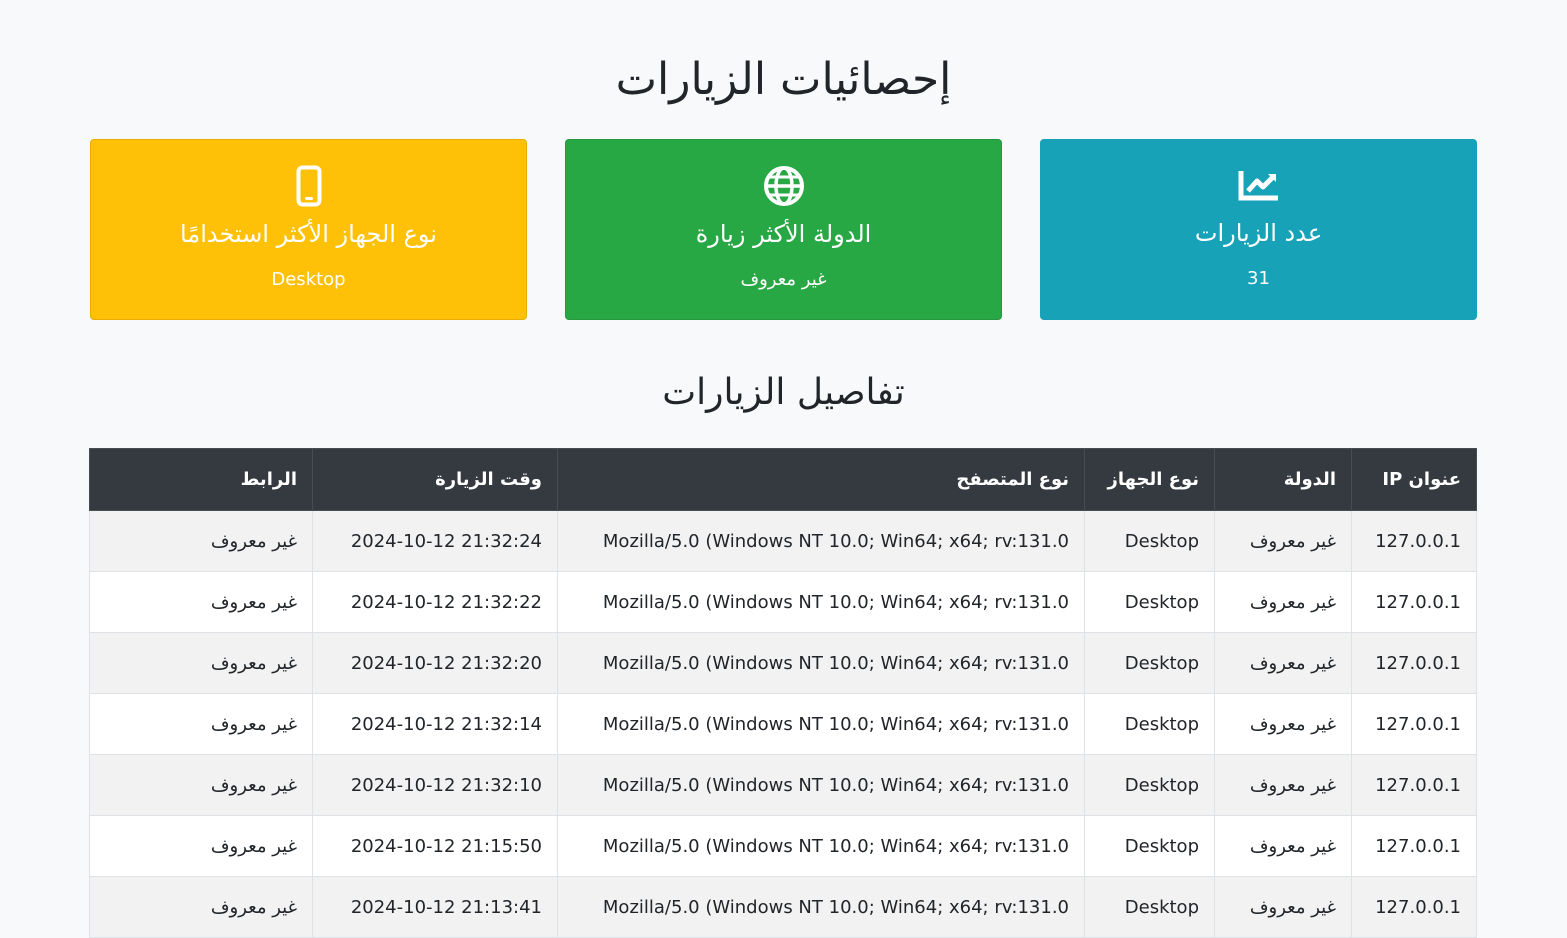 This screenshot has width=1567, height=938. What do you see at coordinates (1149, 479) in the screenshot?
I see `column-device: نوع الجهاز` at bounding box center [1149, 479].